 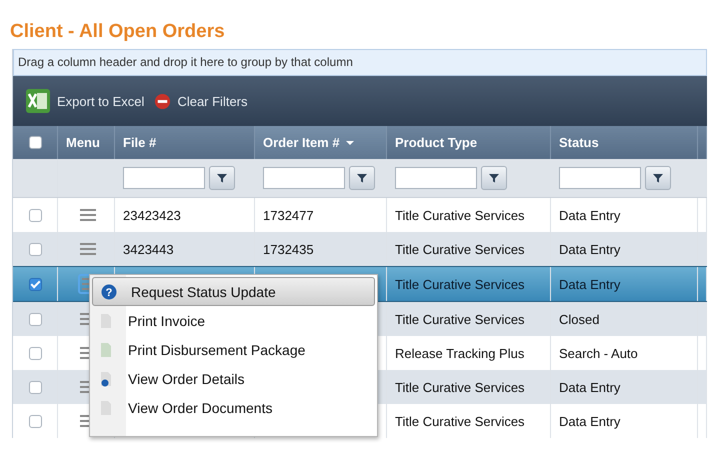 I want to click on menu-item: Print Invoice, so click(x=233, y=320).